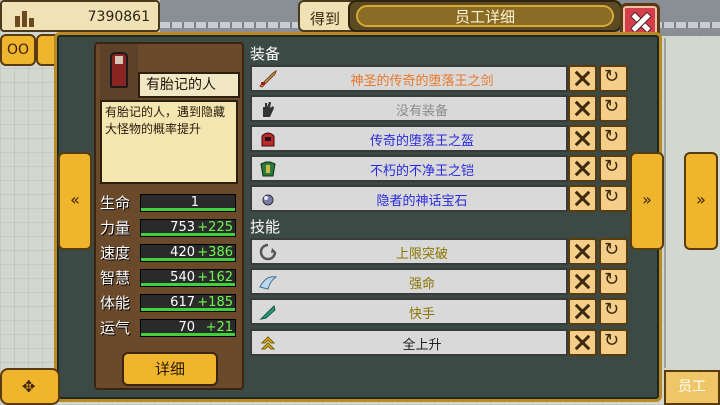 Image resolution: width=720 pixels, height=405 pixels. I want to click on stat-value: 1, so click(194, 202).